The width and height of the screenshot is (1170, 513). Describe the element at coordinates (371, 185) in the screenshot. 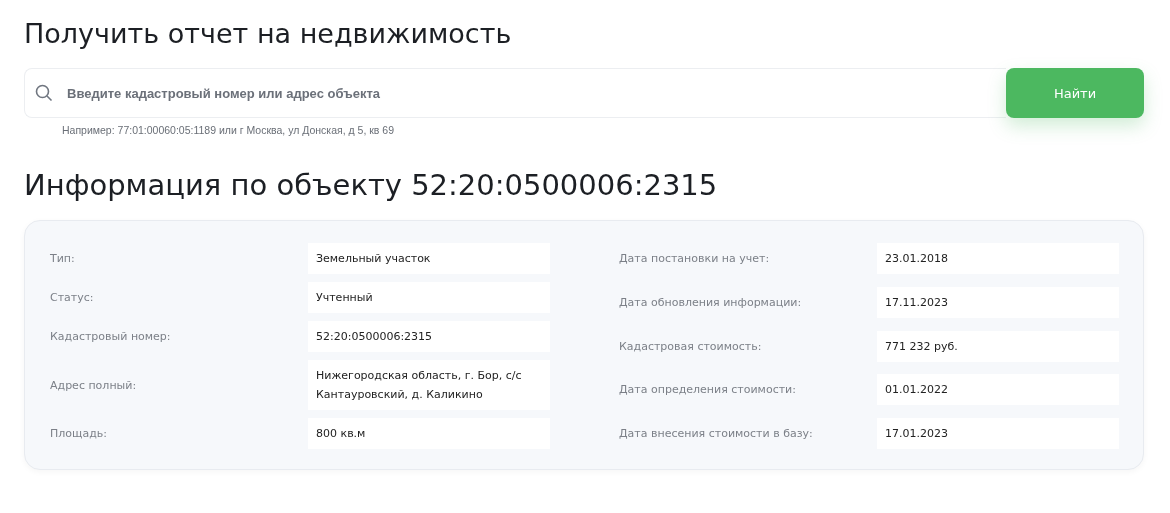

I see `section-heading: Информация по объекту 52:20:0500006:2315` at that location.